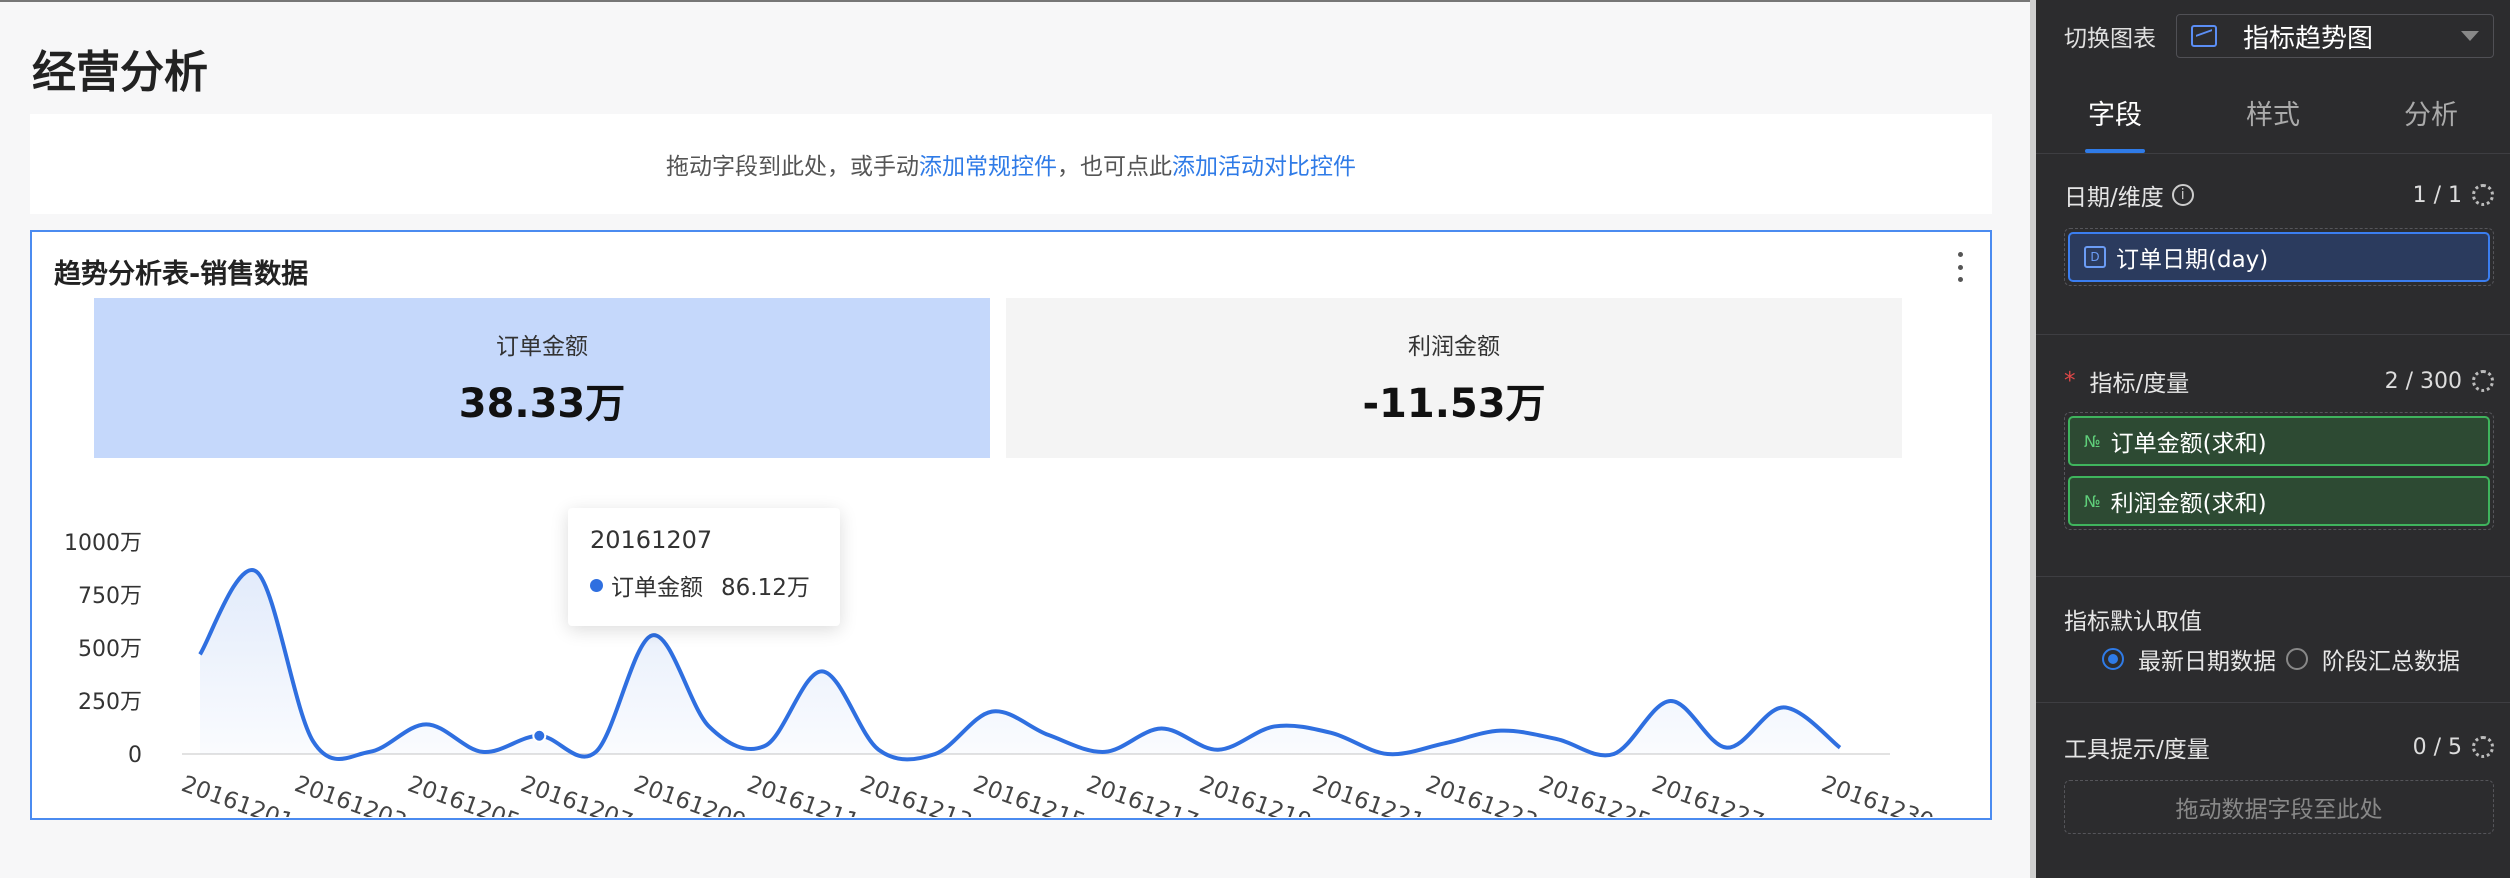 The height and width of the screenshot is (878, 2510). I want to click on chart-type-select: 指标趋势图, so click(2335, 36).